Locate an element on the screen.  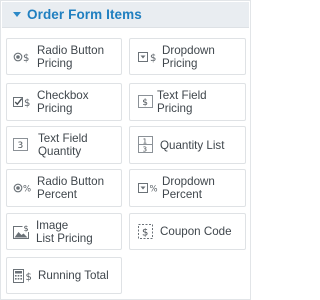
coupon-dollar-icon: $ is located at coordinates (146, 231).